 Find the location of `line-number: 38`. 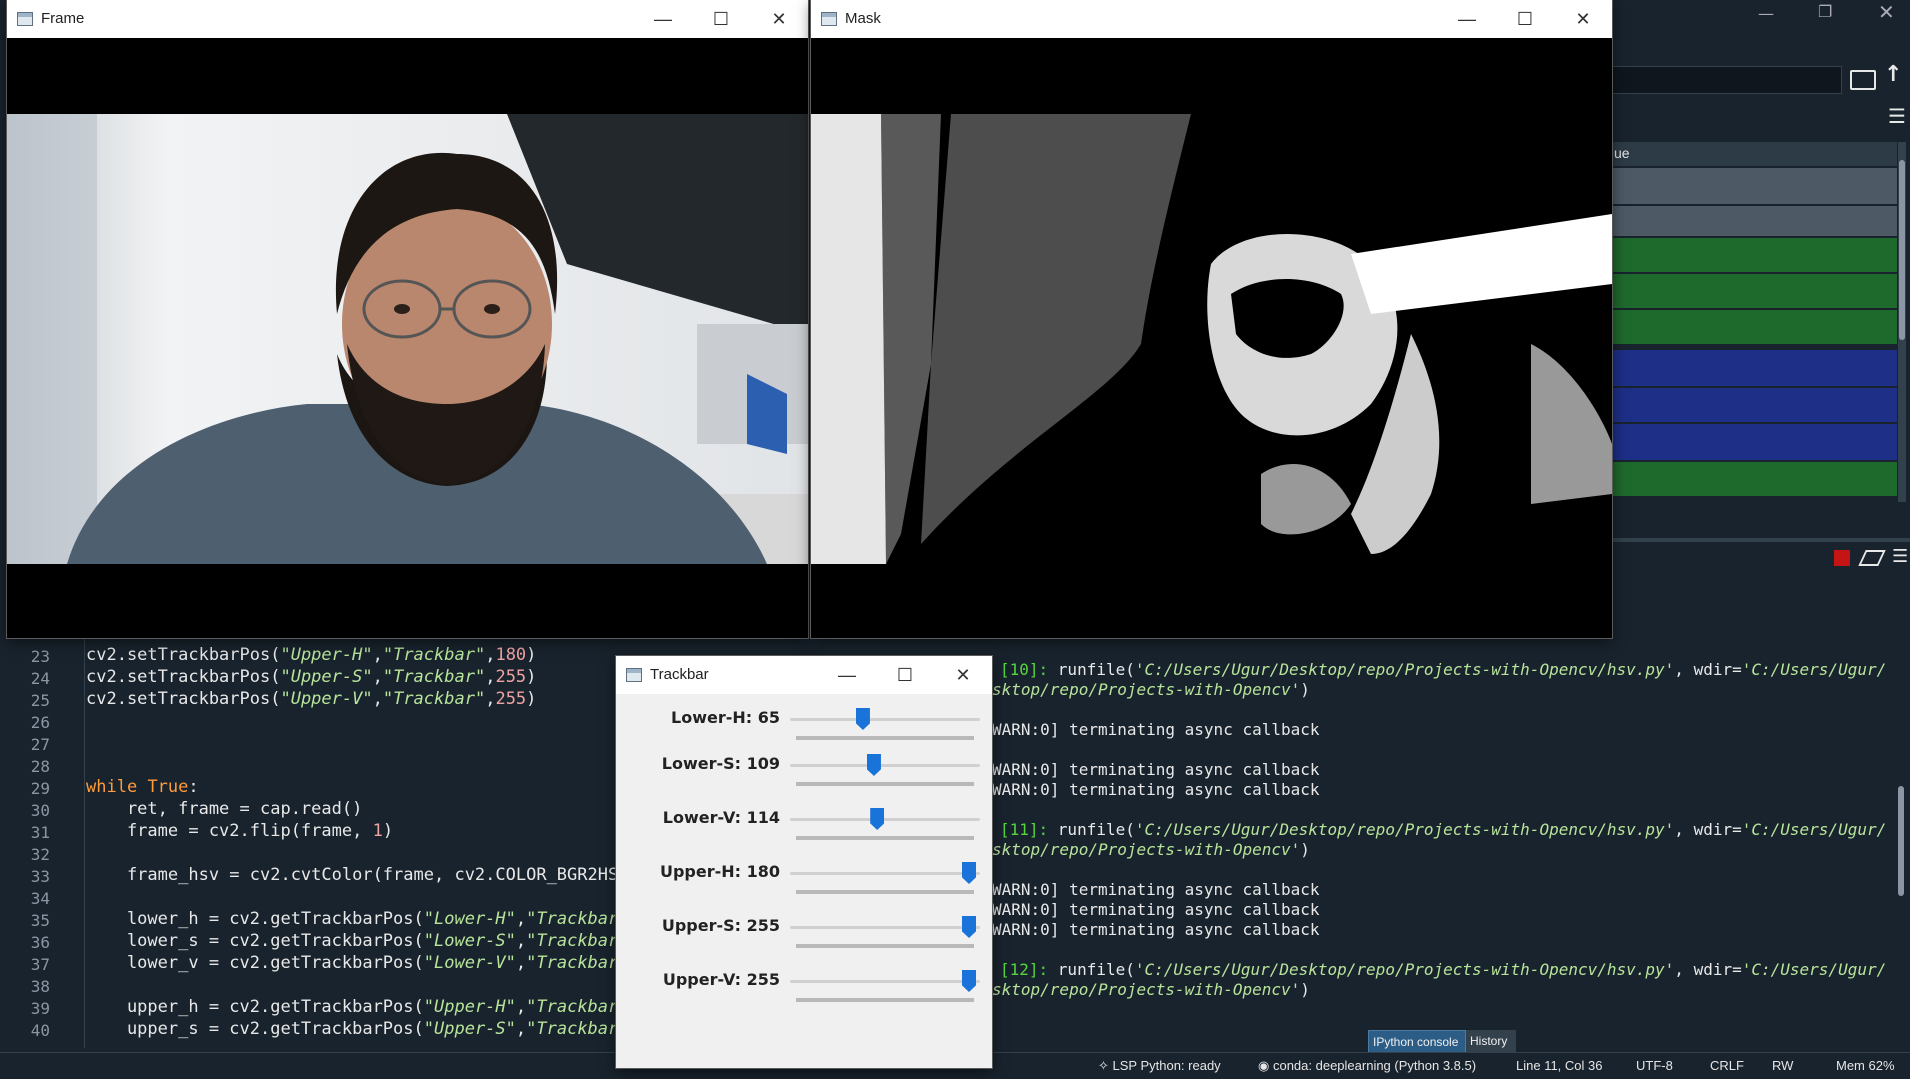

line-number: 38 is located at coordinates (40, 986).